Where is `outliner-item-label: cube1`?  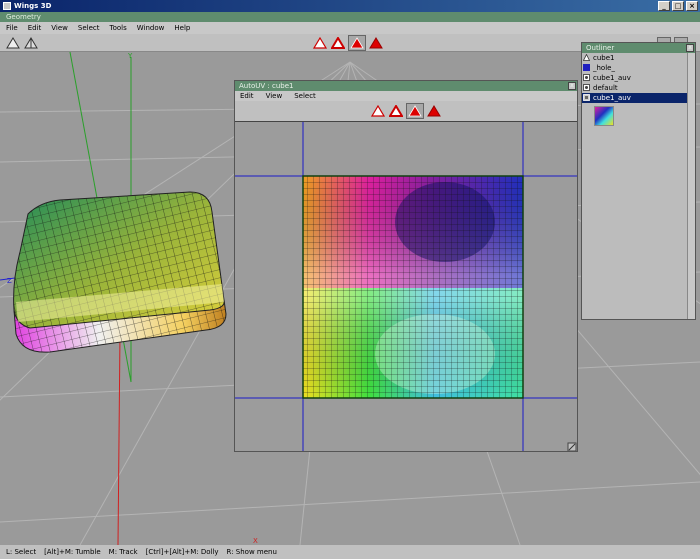 outliner-item-label: cube1 is located at coordinates (604, 58).